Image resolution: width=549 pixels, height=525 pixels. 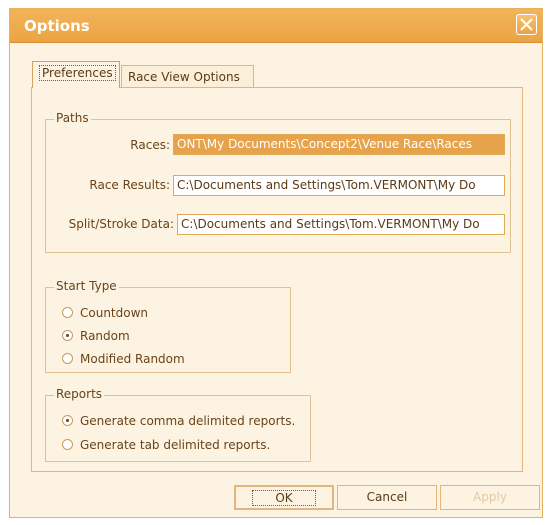 What do you see at coordinates (57, 26) in the screenshot?
I see `window-title: Options` at bounding box center [57, 26].